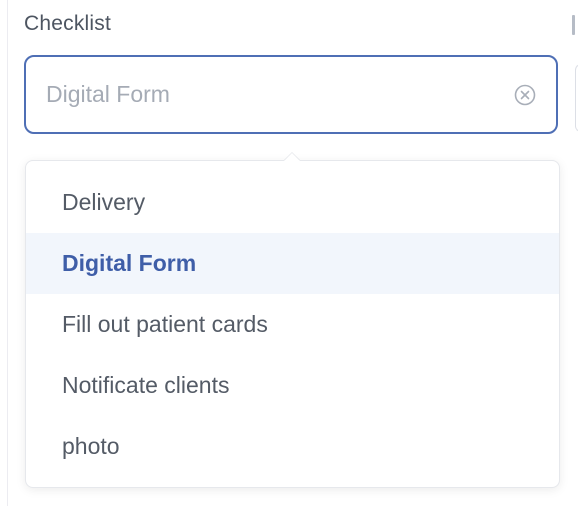  What do you see at coordinates (573, 25) in the screenshot?
I see `adjacent-field-label-edge` at bounding box center [573, 25].